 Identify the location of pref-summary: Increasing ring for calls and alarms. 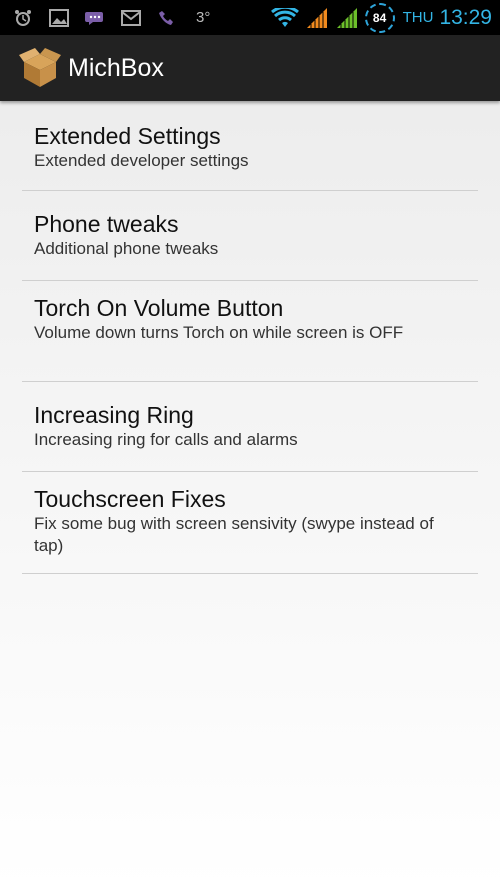
(166, 439).